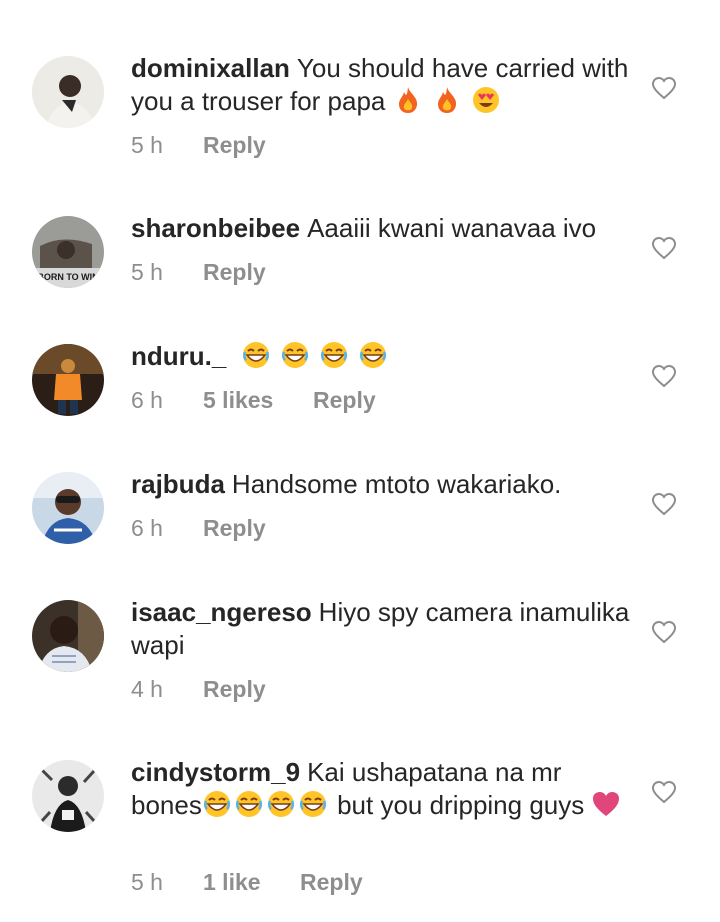  What do you see at coordinates (221, 612) in the screenshot?
I see `comment-username: isaac_ngereso` at bounding box center [221, 612].